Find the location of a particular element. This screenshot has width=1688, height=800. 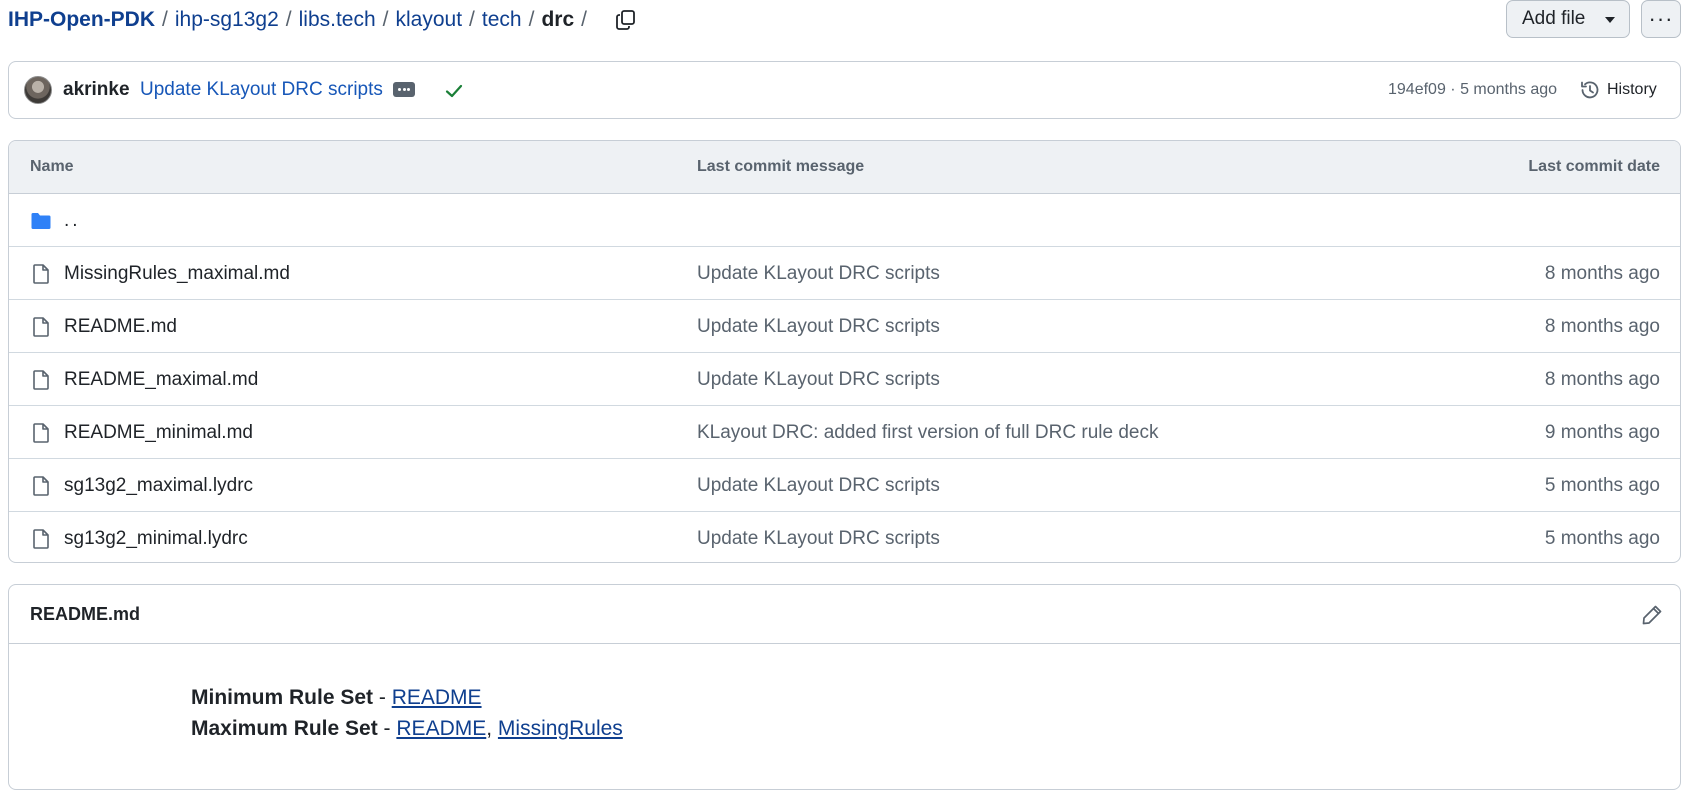

add-file-button: Add file is located at coordinates (1568, 19).